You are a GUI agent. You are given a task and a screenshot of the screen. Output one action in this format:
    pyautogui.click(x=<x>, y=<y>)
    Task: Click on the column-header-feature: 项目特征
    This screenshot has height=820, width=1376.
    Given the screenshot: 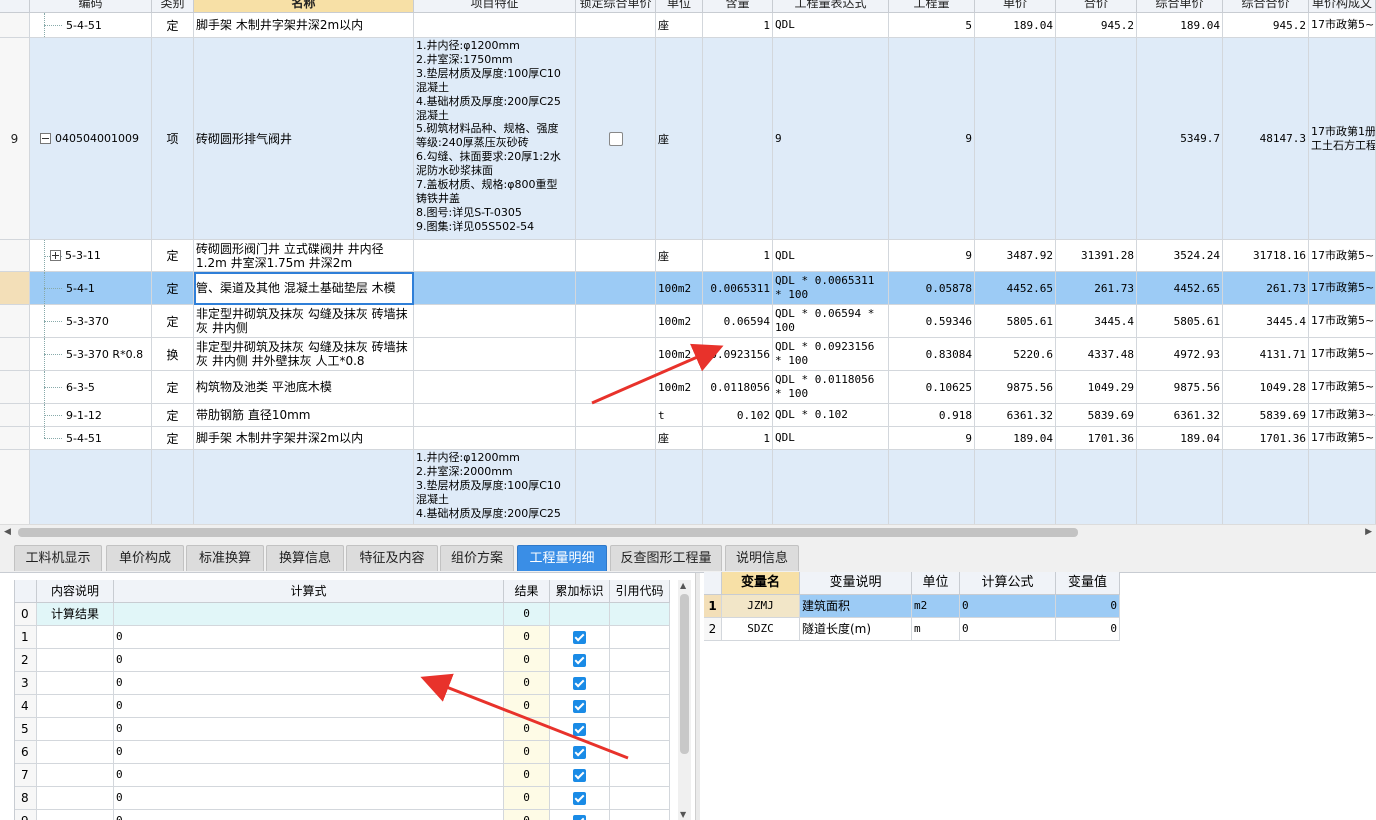 What is the action you would take?
    pyautogui.click(x=495, y=6)
    